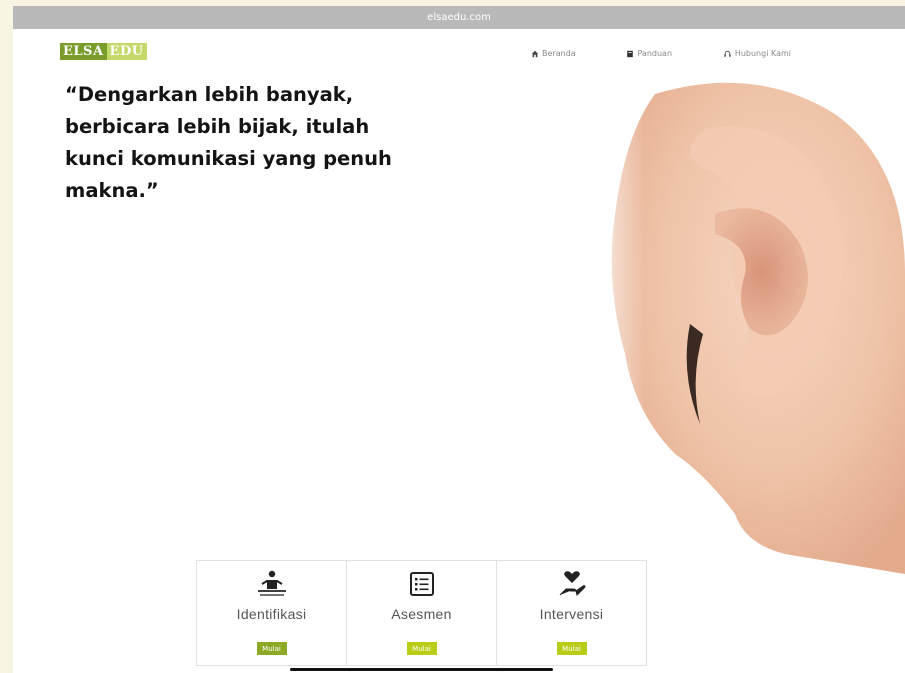  What do you see at coordinates (572, 584) in the screenshot?
I see `heart-hand-icon` at bounding box center [572, 584].